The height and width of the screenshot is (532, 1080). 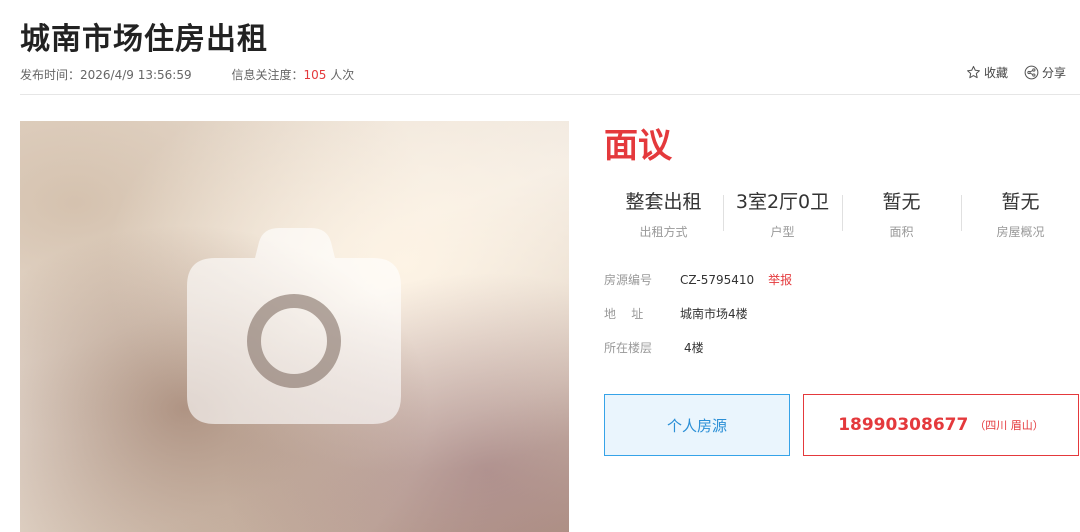 I want to click on spec-label: 出租方式, so click(x=663, y=232).